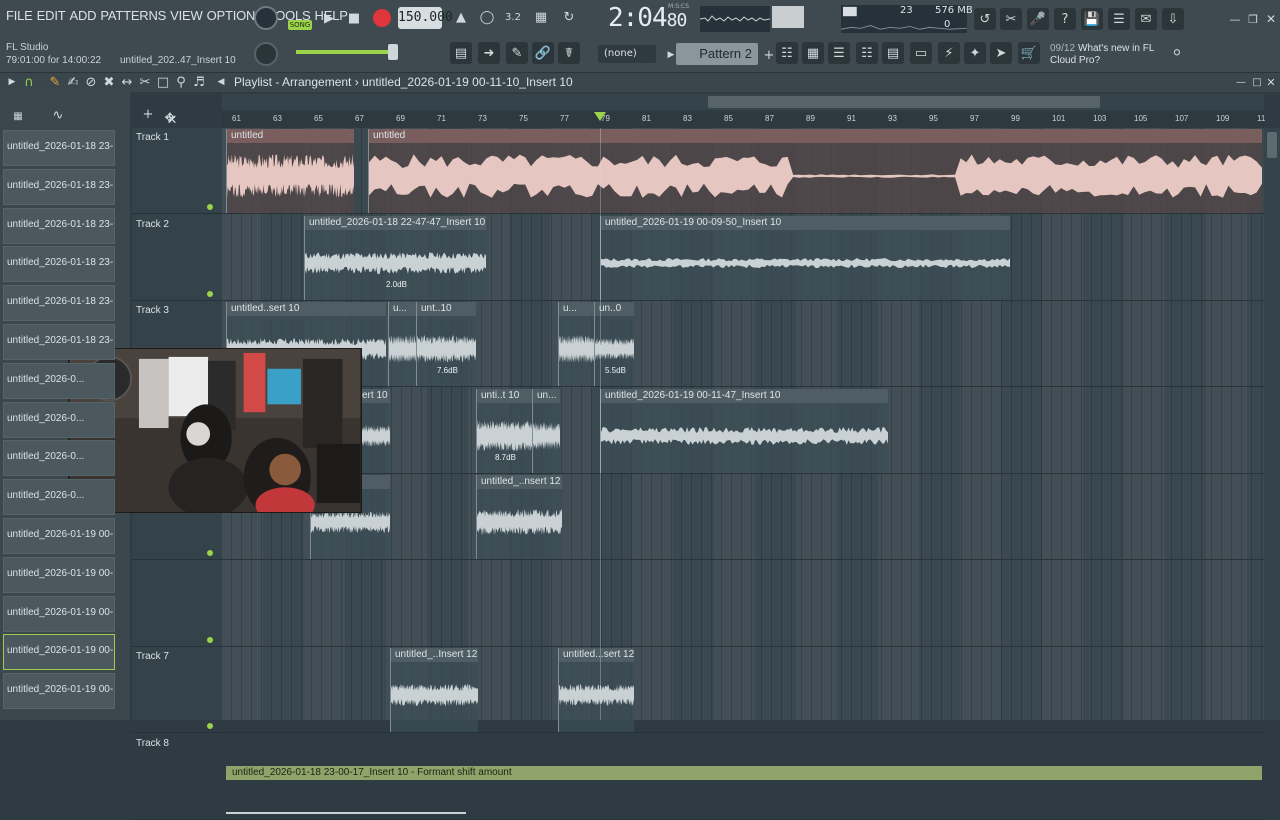 The width and height of the screenshot is (1280, 820). Describe the element at coordinates (805, 257) in the screenshot. I see `audio-clip: untitled_2026-01-19 00-09-50_Insert 10` at that location.